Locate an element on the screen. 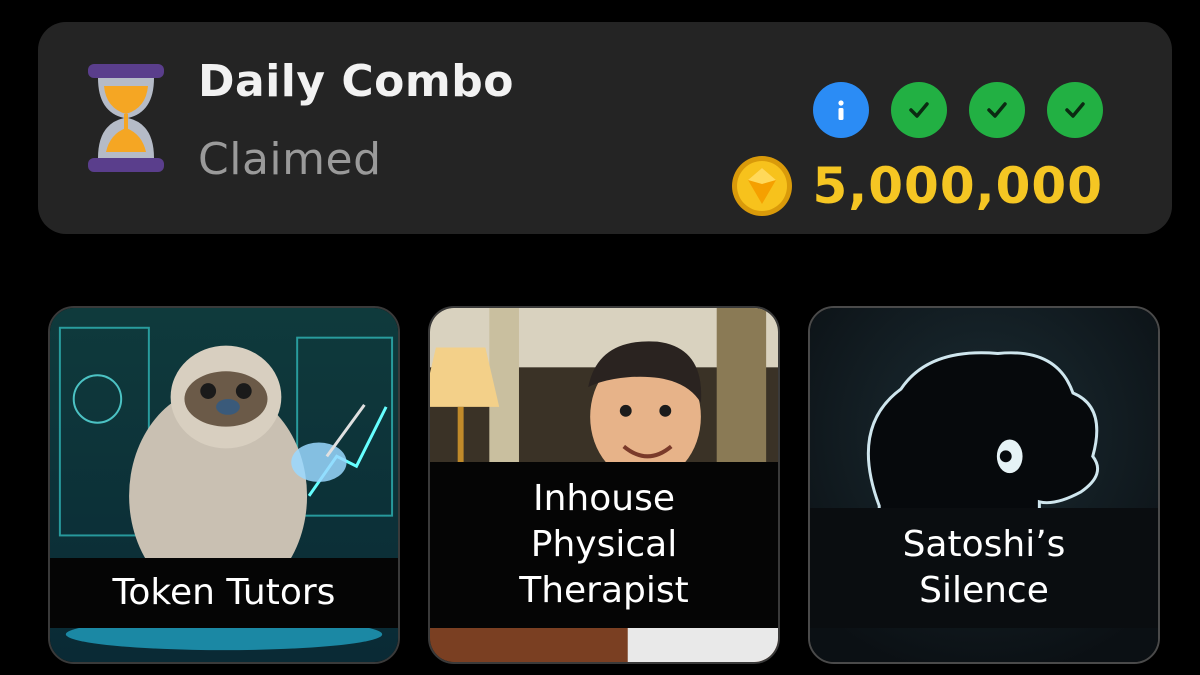 This screenshot has width=1200, height=675. info-icon is located at coordinates (841, 110).